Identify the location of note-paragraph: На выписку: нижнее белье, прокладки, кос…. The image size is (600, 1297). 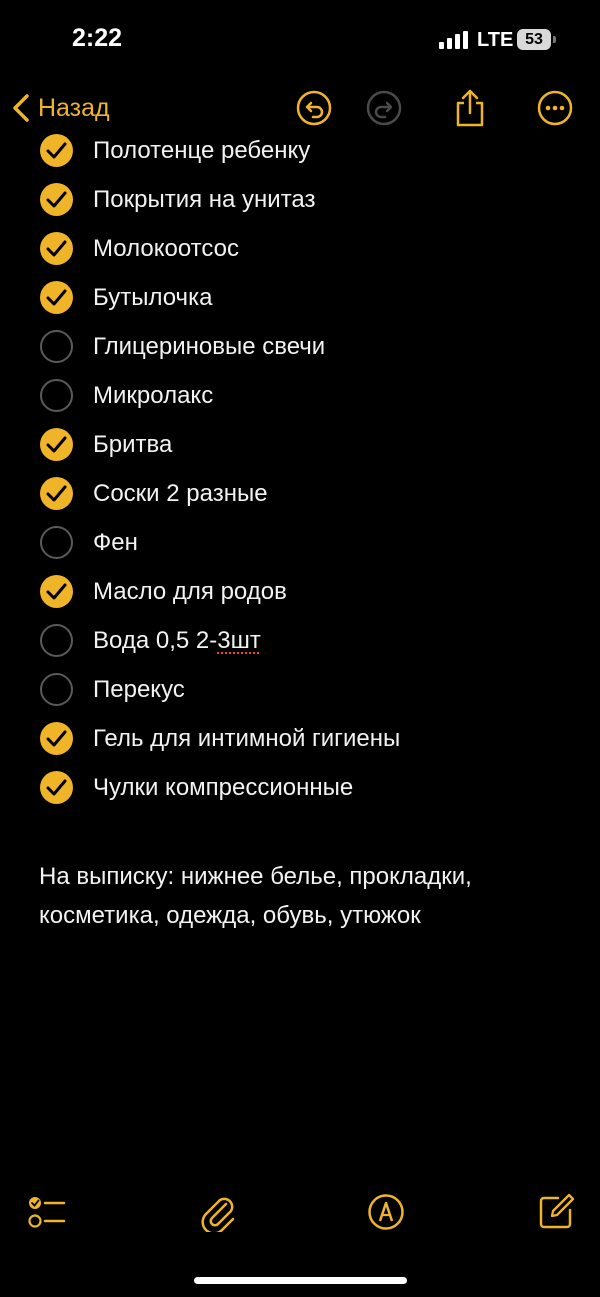
(304, 896).